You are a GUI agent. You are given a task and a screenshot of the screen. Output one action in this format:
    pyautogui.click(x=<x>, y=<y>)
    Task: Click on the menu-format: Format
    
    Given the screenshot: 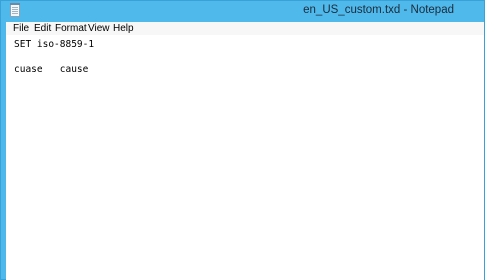 What is the action you would take?
    pyautogui.click(x=71, y=28)
    